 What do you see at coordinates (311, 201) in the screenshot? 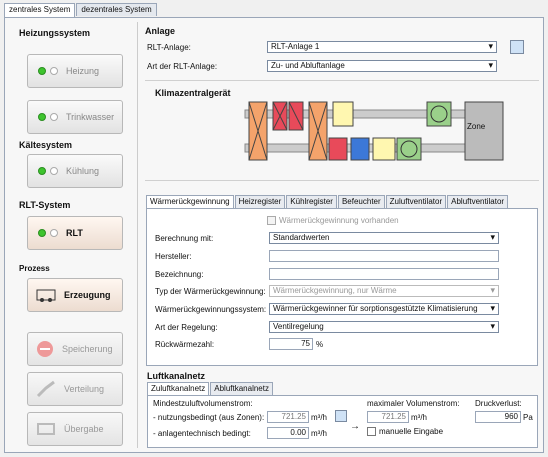
I see `tab-kuhlregister: Kühlregister` at bounding box center [311, 201].